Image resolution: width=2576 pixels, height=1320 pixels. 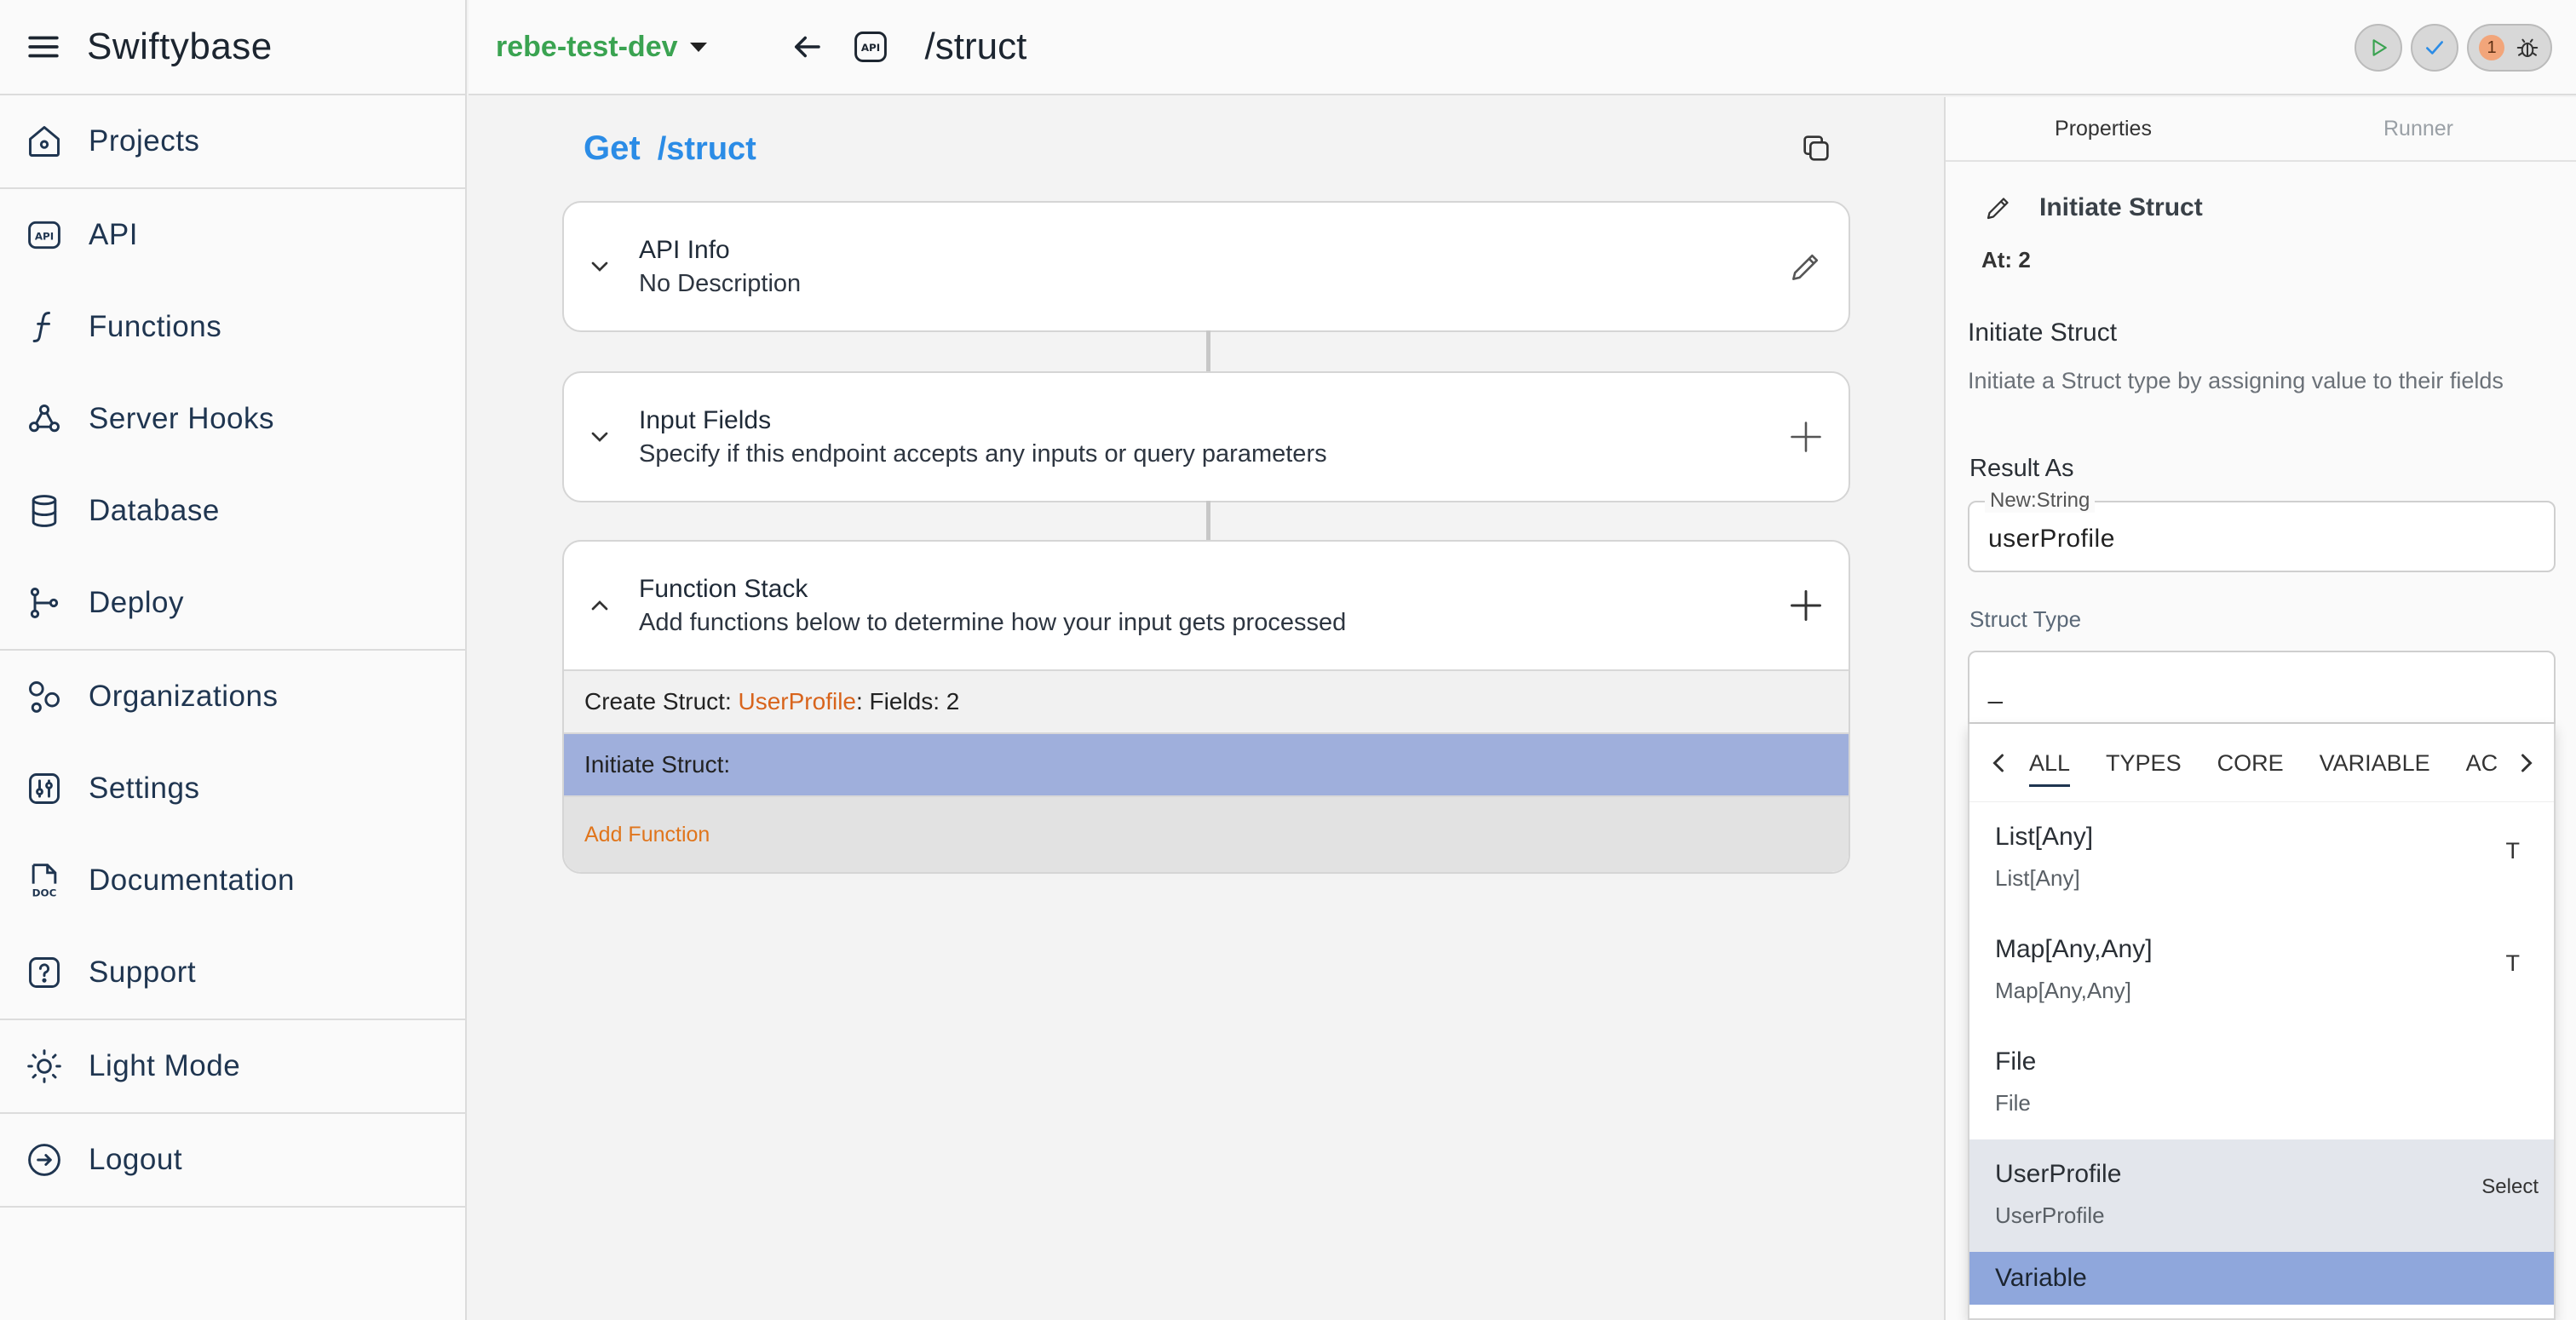 What do you see at coordinates (43, 47) in the screenshot?
I see `hamburger-menu-icon` at bounding box center [43, 47].